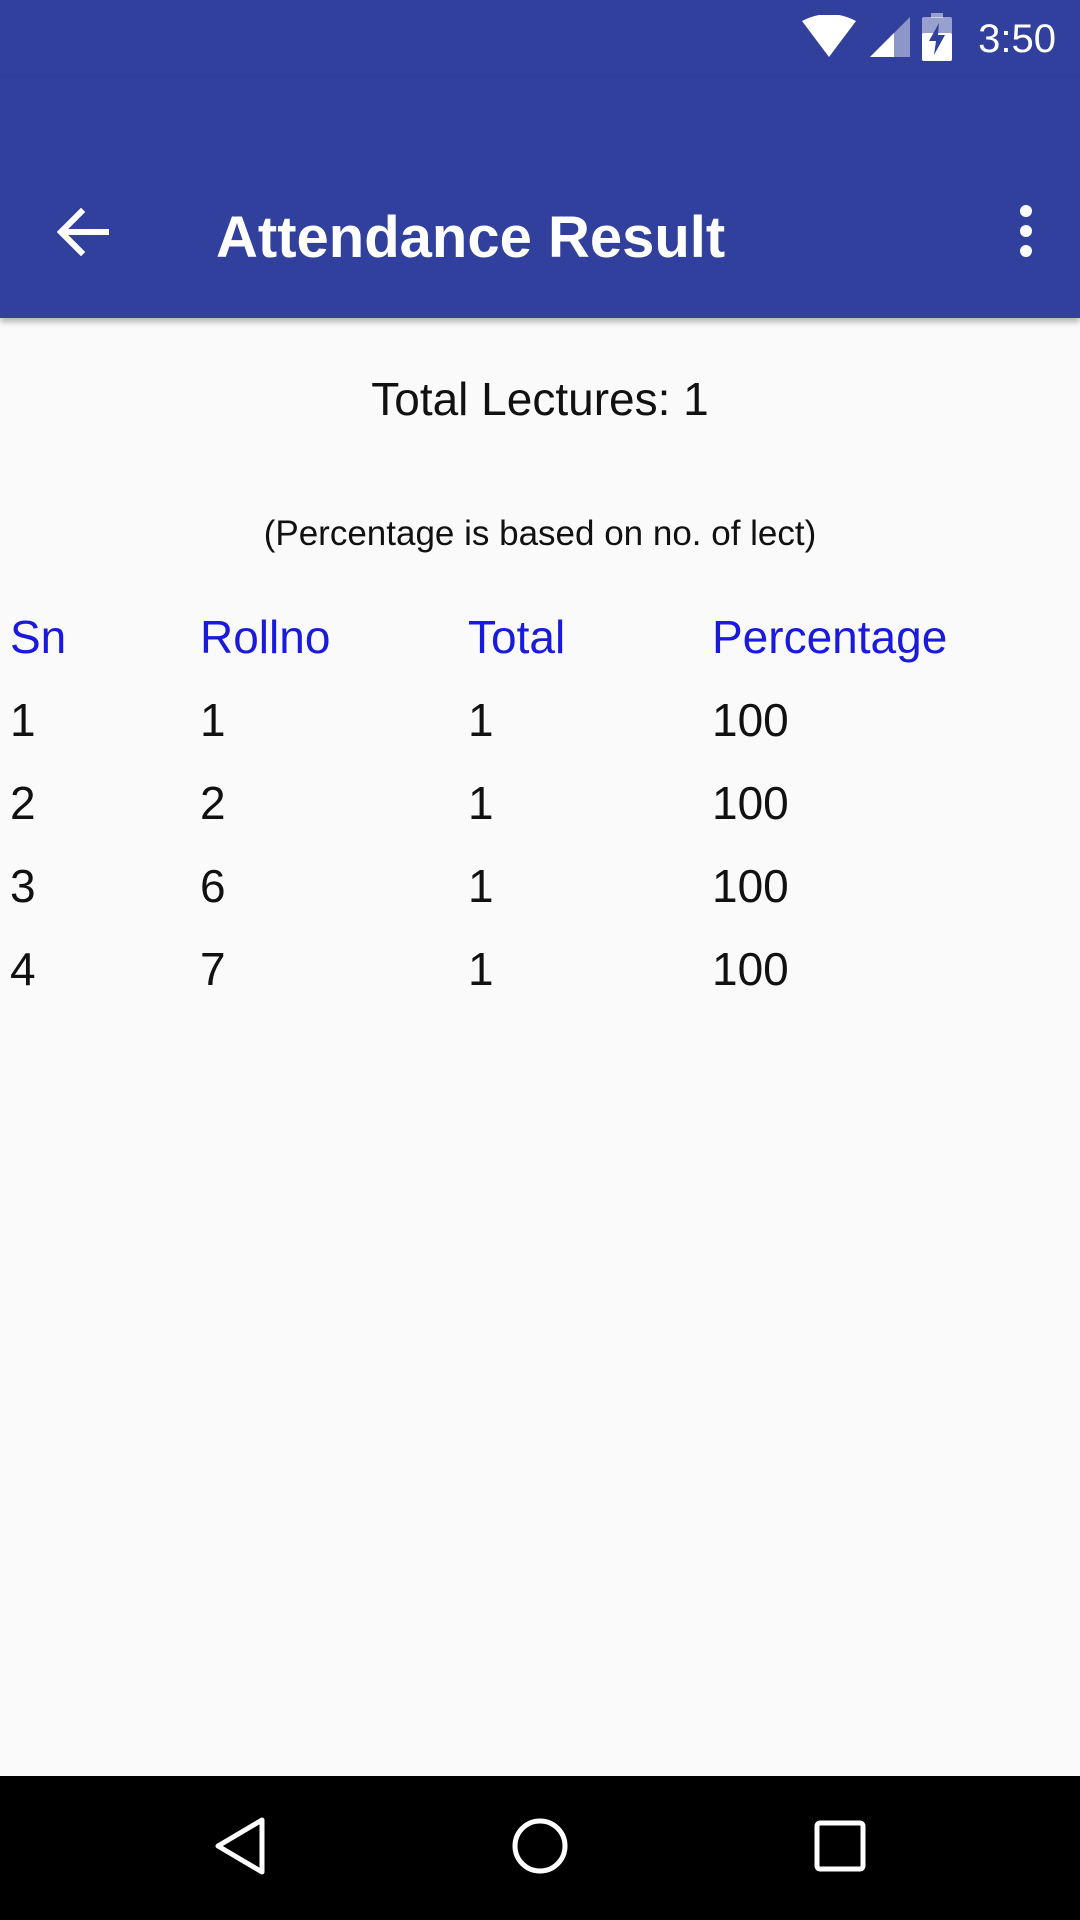  What do you see at coordinates (38, 637) in the screenshot?
I see `column-header-sn: Sn` at bounding box center [38, 637].